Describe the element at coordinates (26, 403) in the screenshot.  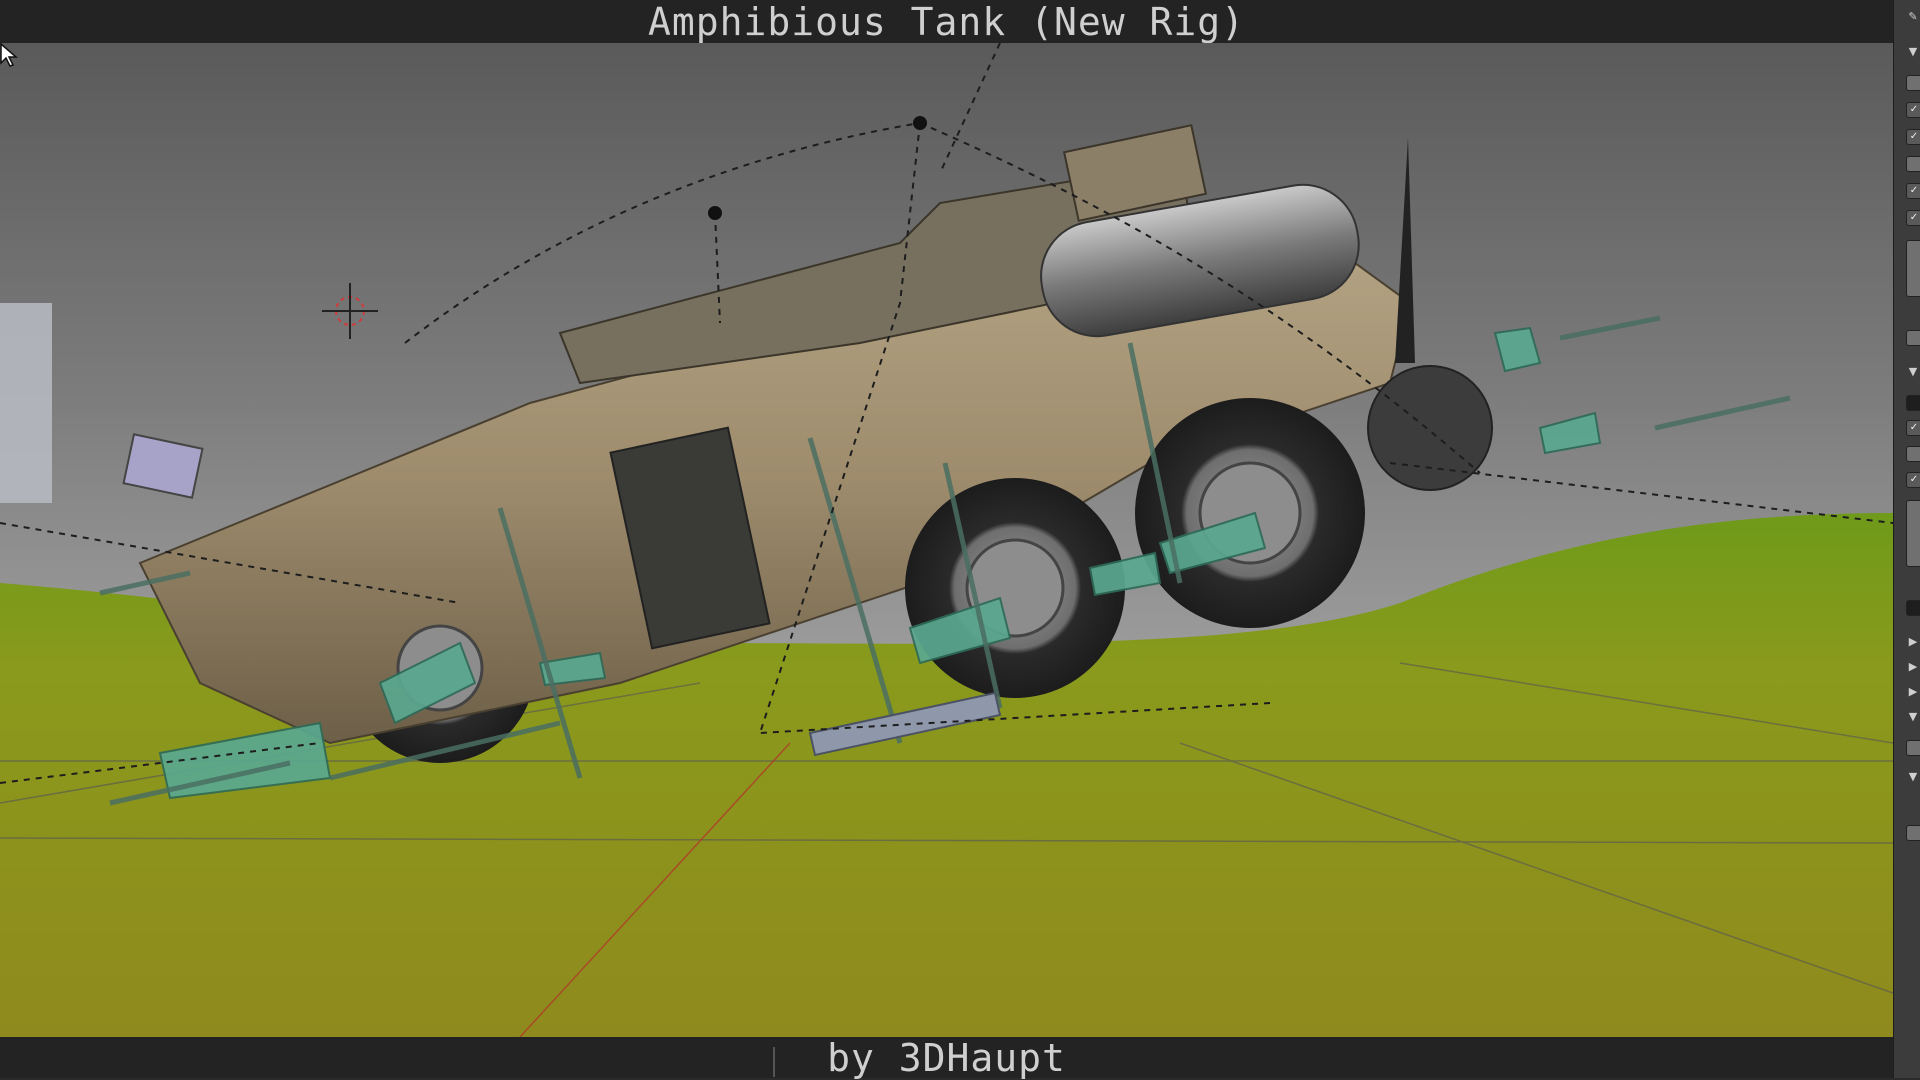
I see `background-box` at that location.